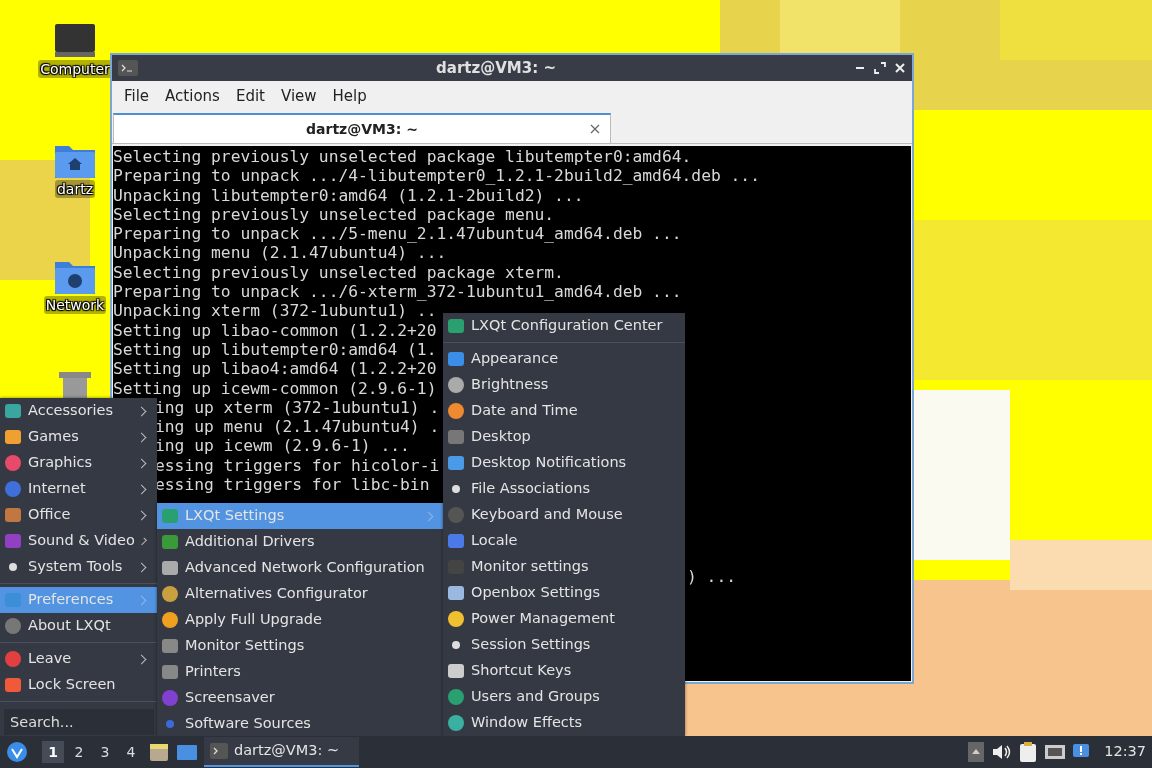 This screenshot has width=1152, height=768. Describe the element at coordinates (564, 541) in the screenshot. I see `menu-item: Locale` at that location.